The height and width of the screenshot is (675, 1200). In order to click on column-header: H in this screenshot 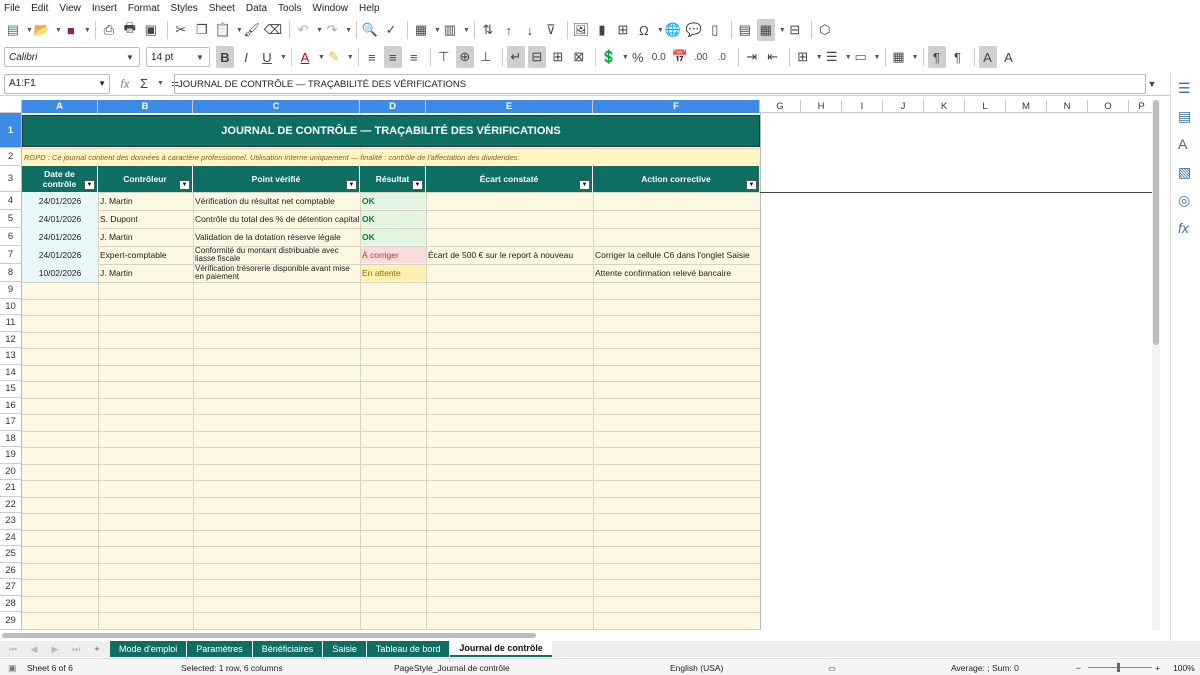, I will do `click(821, 106)`.